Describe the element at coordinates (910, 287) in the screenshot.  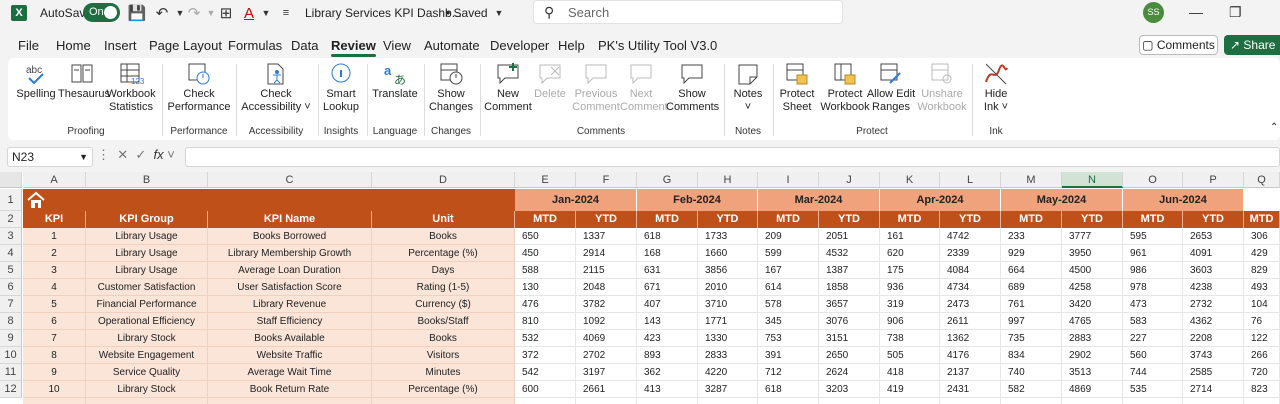
I see `value-cell: 936` at that location.